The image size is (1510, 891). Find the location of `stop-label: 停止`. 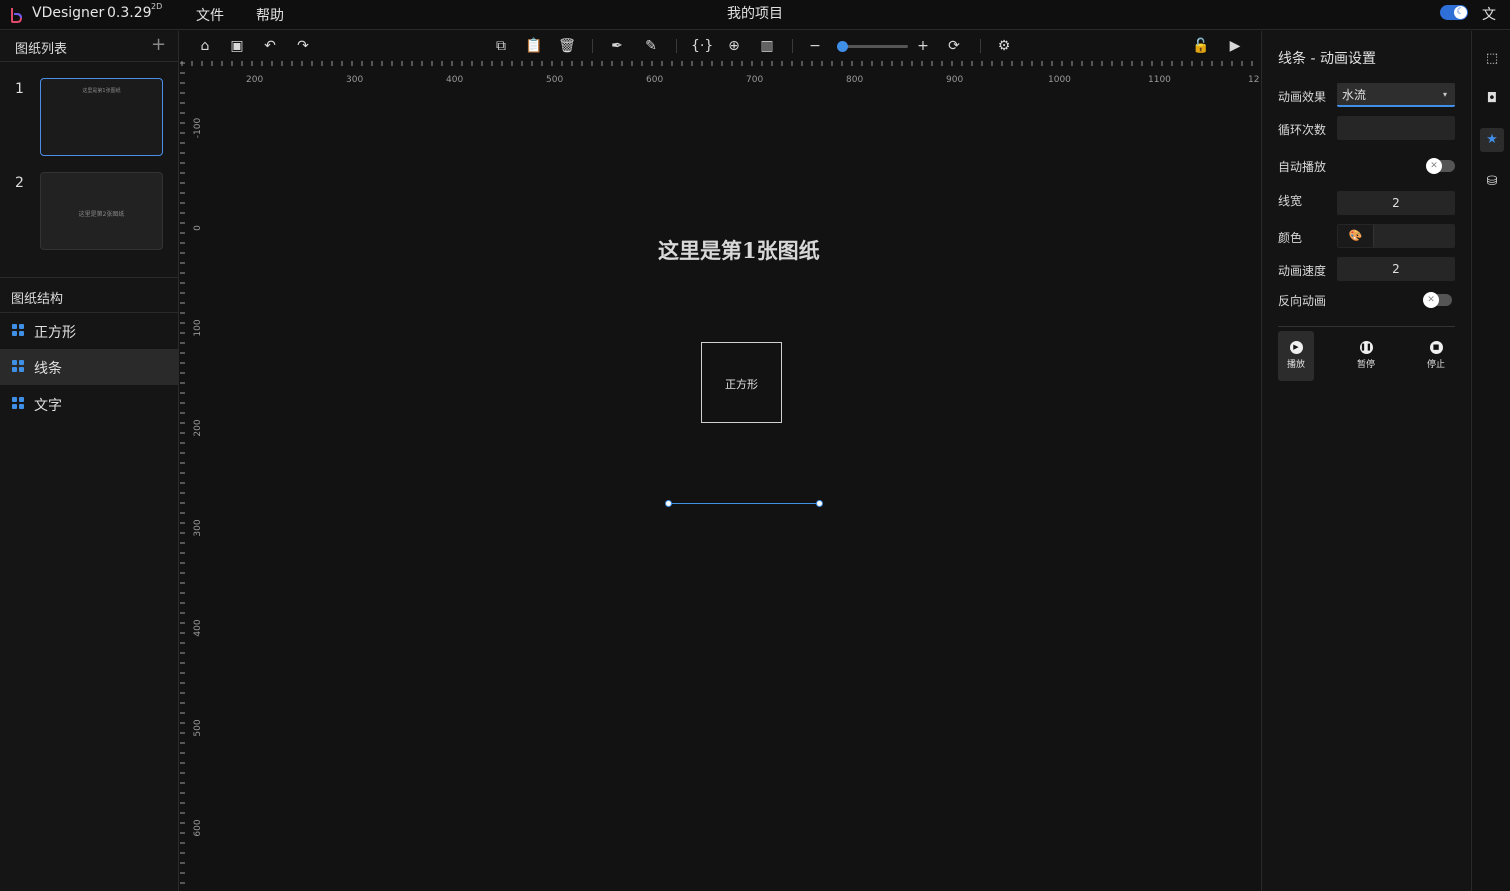

stop-label: 停止 is located at coordinates (1435, 365).